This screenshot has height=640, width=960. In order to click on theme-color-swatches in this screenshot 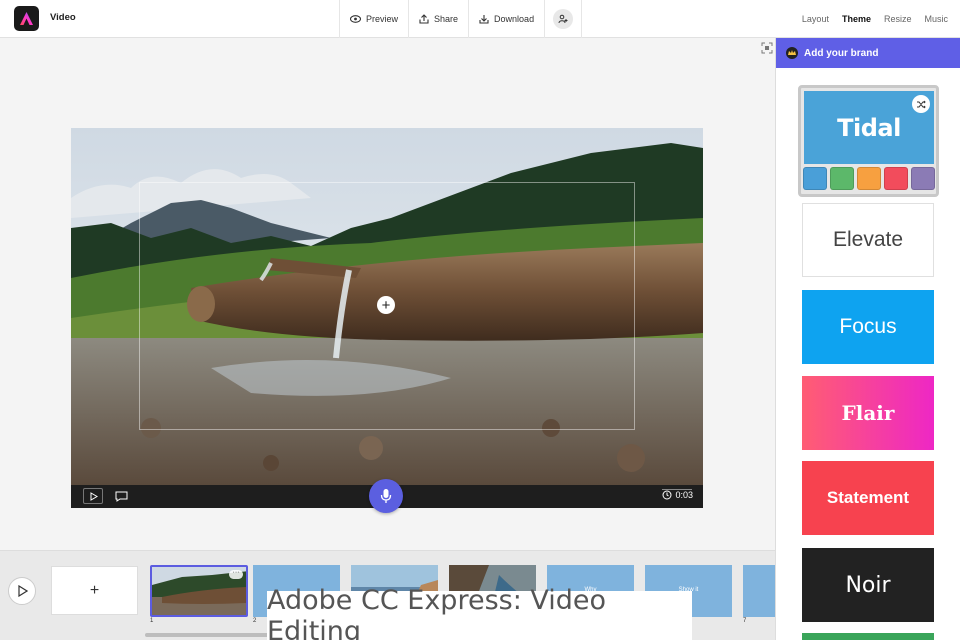, I will do `click(869, 178)`.